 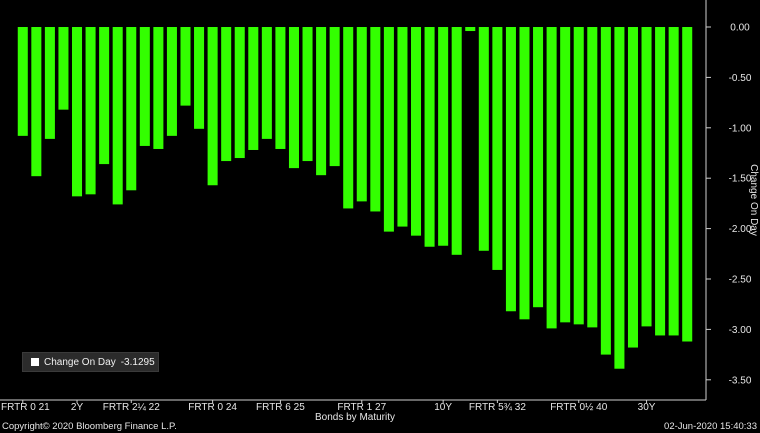 What do you see at coordinates (728, 200) in the screenshot?
I see `y-axis: 0.00-0.50-1.00-1.50-2.00-2.50-3.00-3.50` at bounding box center [728, 200].